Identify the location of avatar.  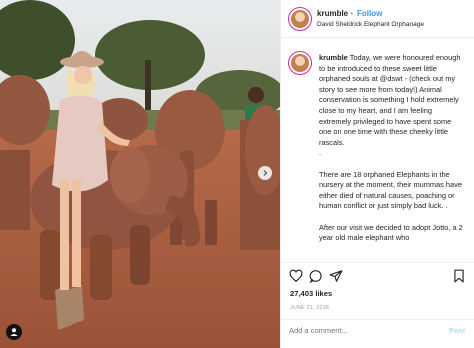
(300, 19).